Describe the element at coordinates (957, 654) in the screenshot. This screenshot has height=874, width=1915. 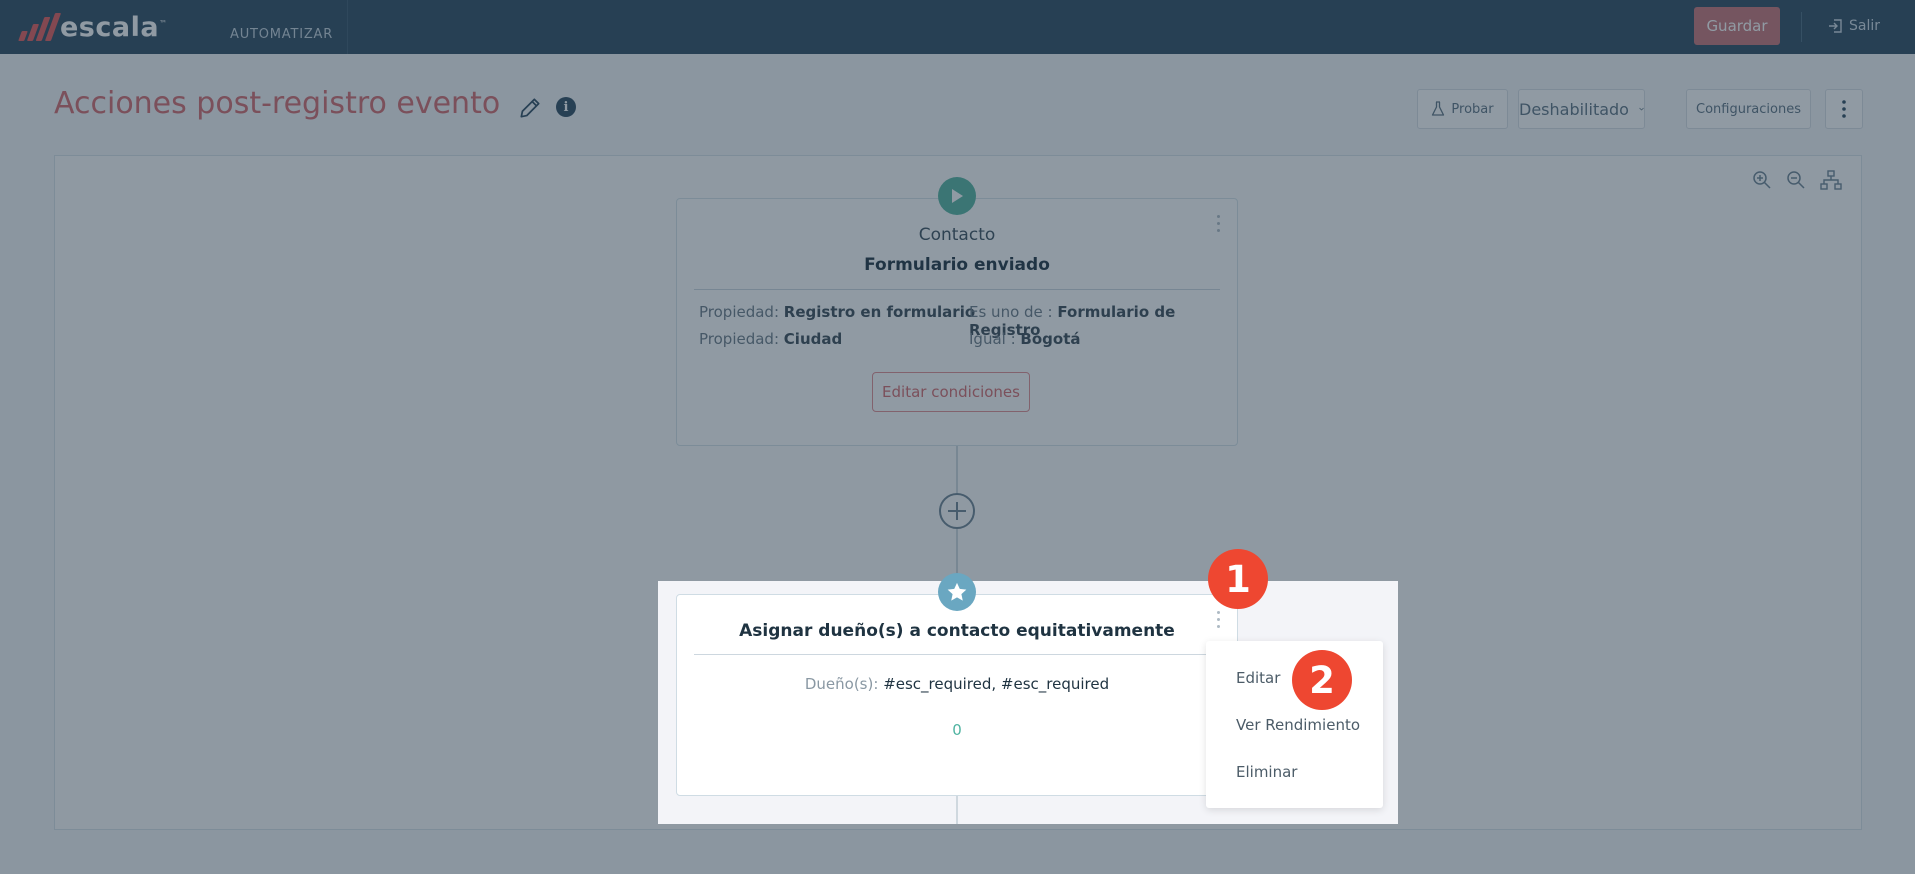
I see `action-divider` at that location.